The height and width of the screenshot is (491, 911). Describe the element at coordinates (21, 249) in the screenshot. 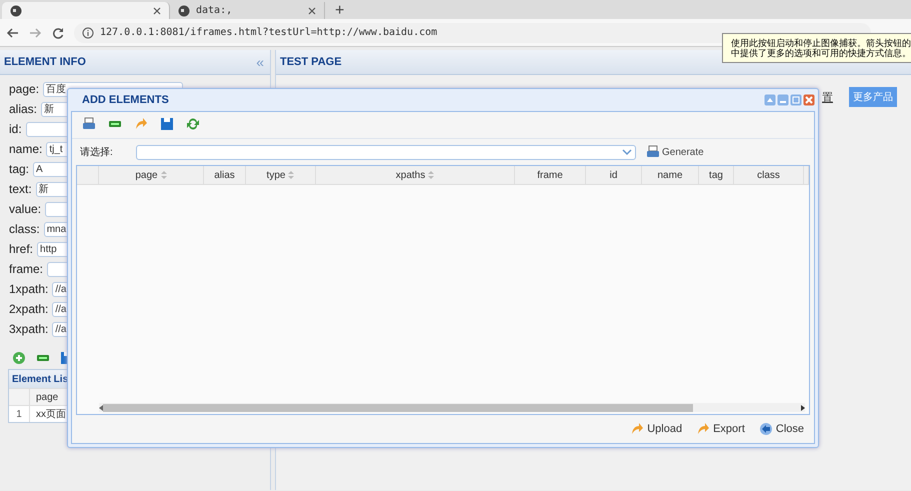

I see `field-label: href:` at that location.